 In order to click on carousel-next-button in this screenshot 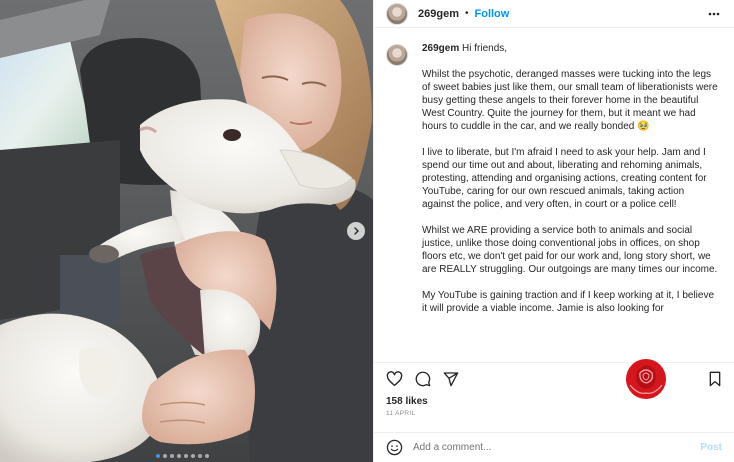, I will do `click(356, 231)`.